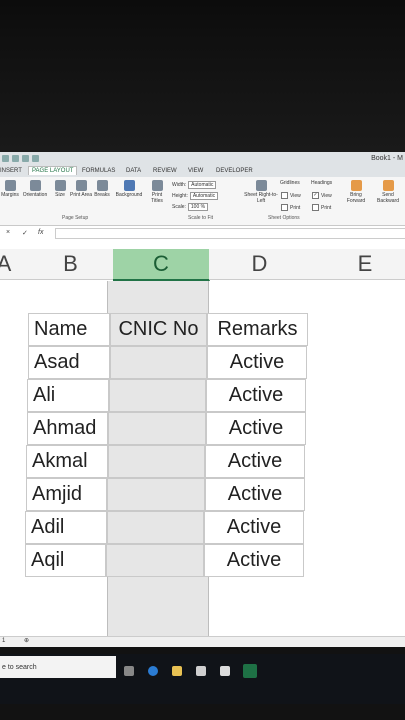 This screenshot has width=405, height=720. Describe the element at coordinates (260, 264) in the screenshot. I see `column-header-d: D` at that location.